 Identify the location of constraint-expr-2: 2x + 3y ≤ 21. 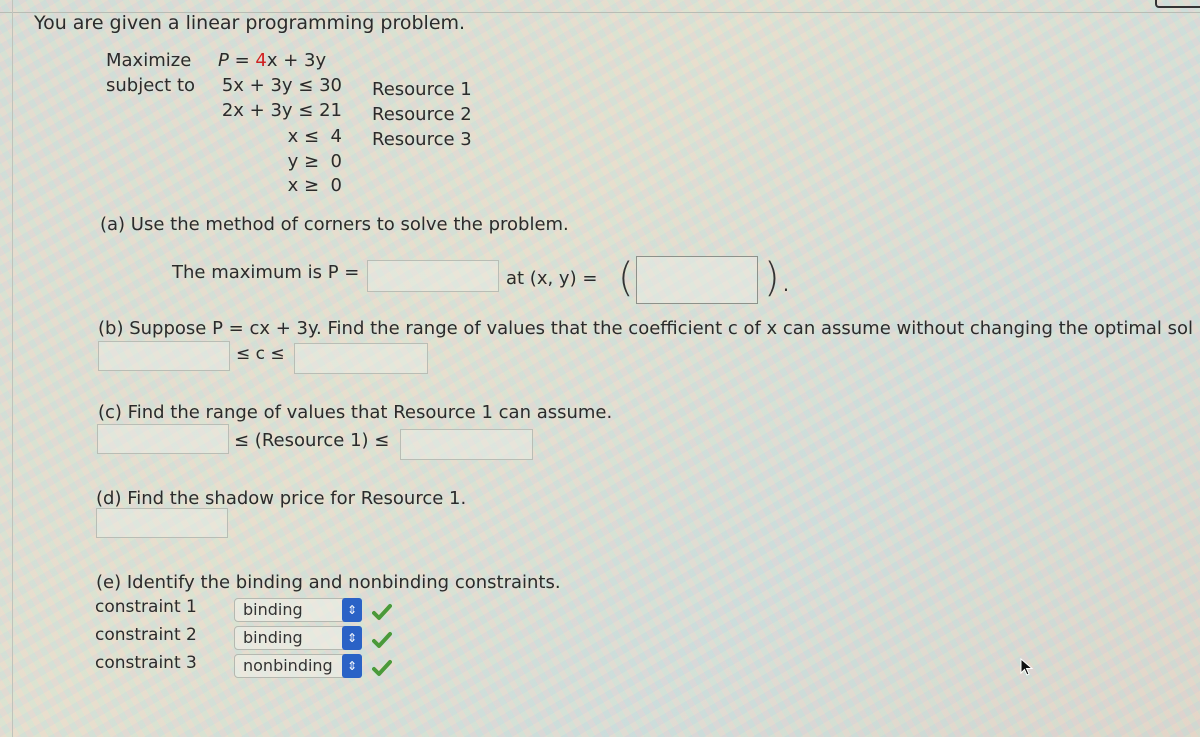
(281, 110).